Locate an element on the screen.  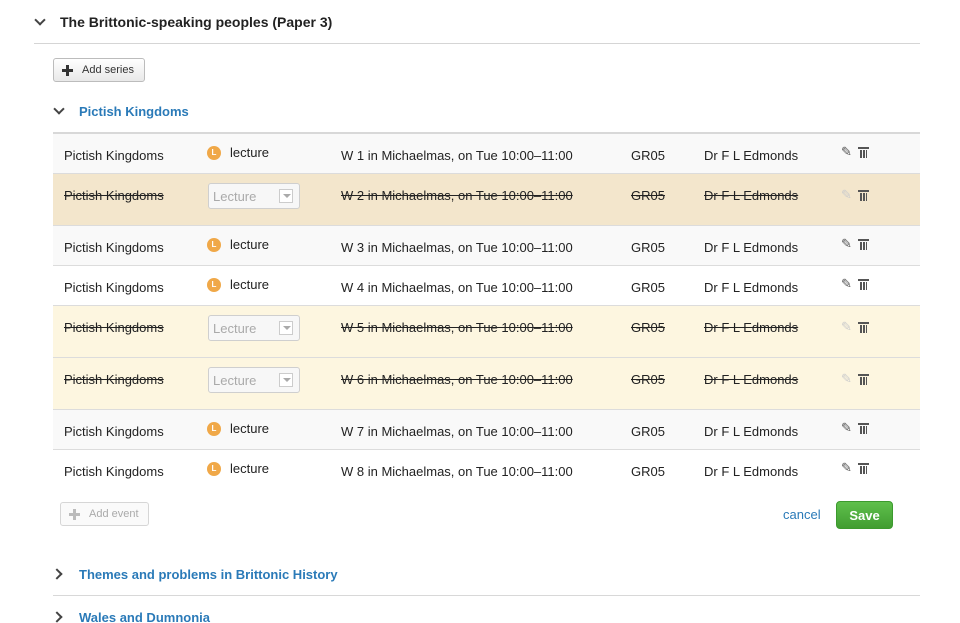
paper-title: The Brittonic-speaking peoples (Paper 3) is located at coordinates (196, 21).